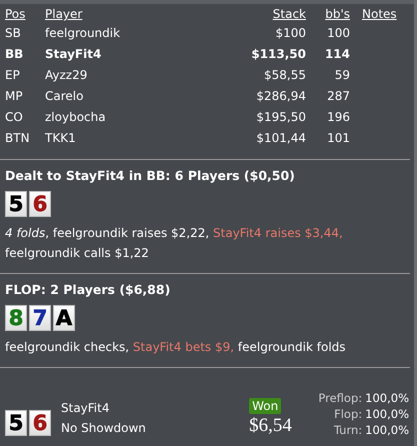 The height and width of the screenshot is (446, 417). I want to click on equity-label: Turn:, so click(348, 430).